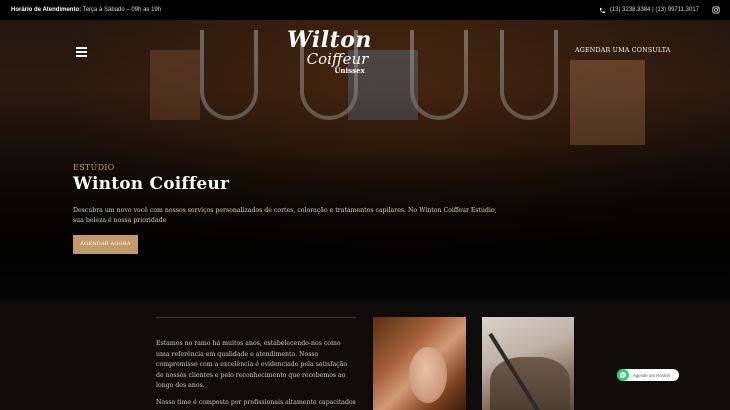 This screenshot has width=730, height=410. Describe the element at coordinates (623, 375) in the screenshot. I see `whatsapp-icon` at that location.